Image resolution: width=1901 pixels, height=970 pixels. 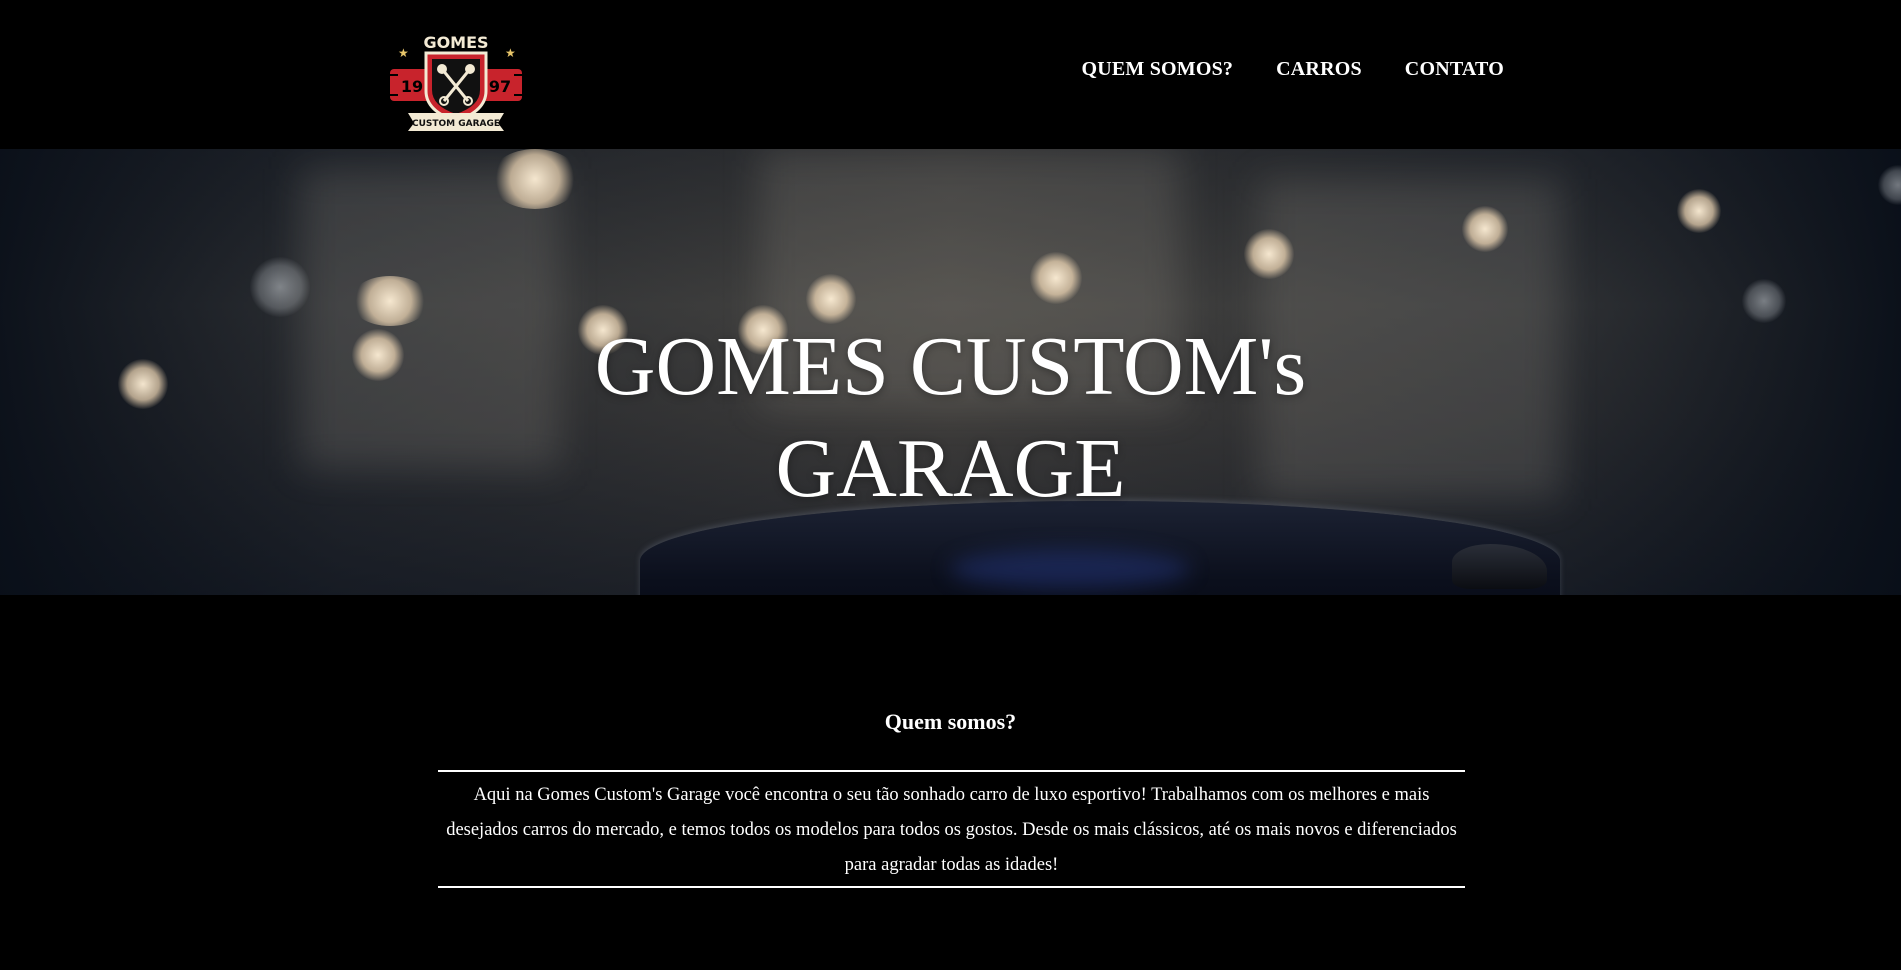 What do you see at coordinates (455, 42) in the screenshot?
I see `svg-text: GOMES` at bounding box center [455, 42].